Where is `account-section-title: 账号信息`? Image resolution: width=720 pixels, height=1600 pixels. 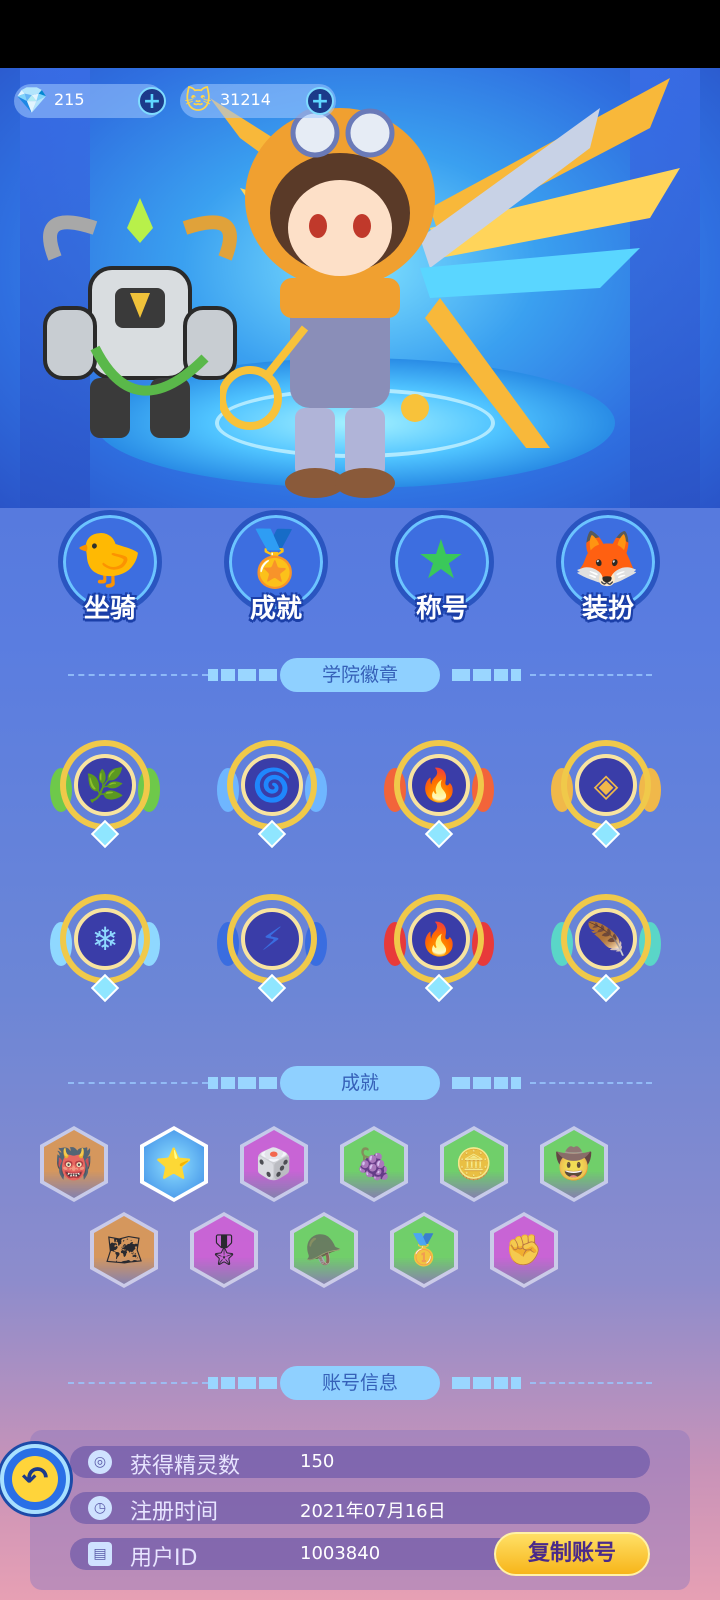
account-section-title: 账号信息 is located at coordinates (360, 1383).